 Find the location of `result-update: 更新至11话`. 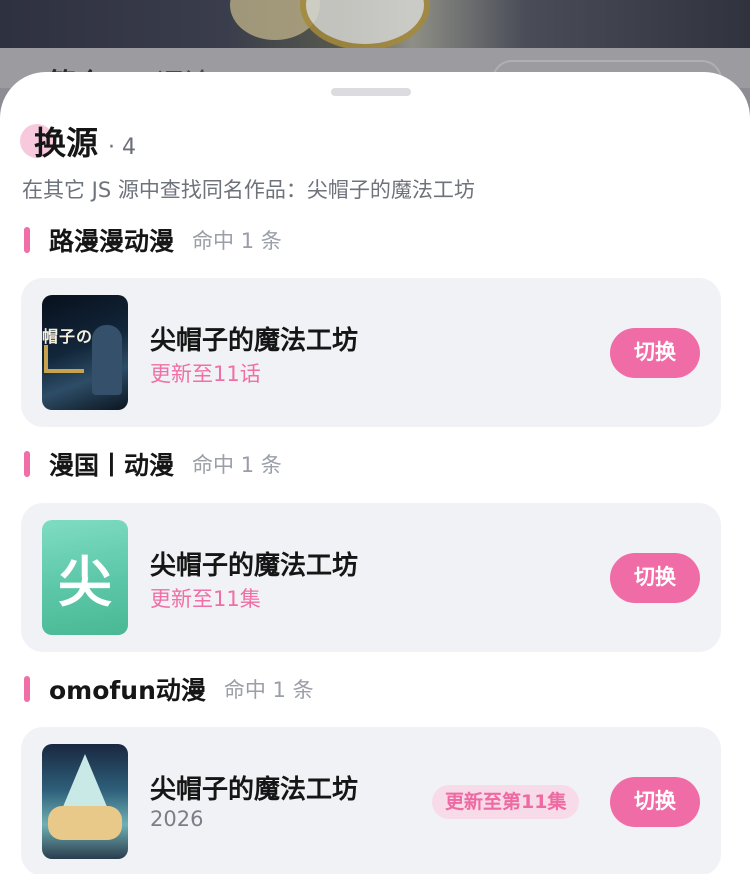

result-update: 更新至11话 is located at coordinates (205, 374).